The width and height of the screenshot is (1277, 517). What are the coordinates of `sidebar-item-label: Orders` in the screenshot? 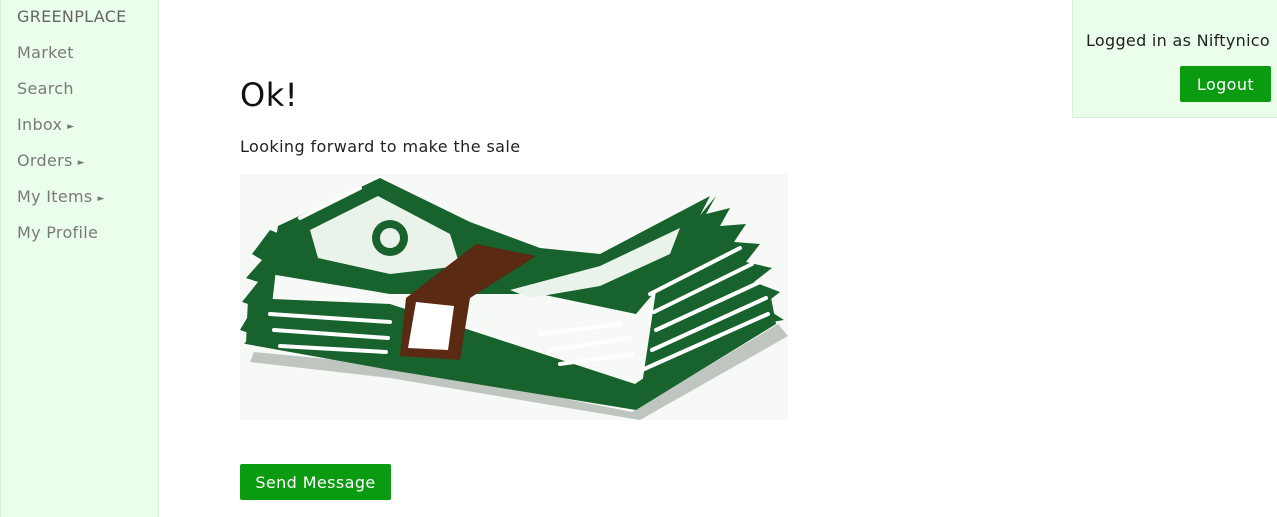 It's located at (45, 160).